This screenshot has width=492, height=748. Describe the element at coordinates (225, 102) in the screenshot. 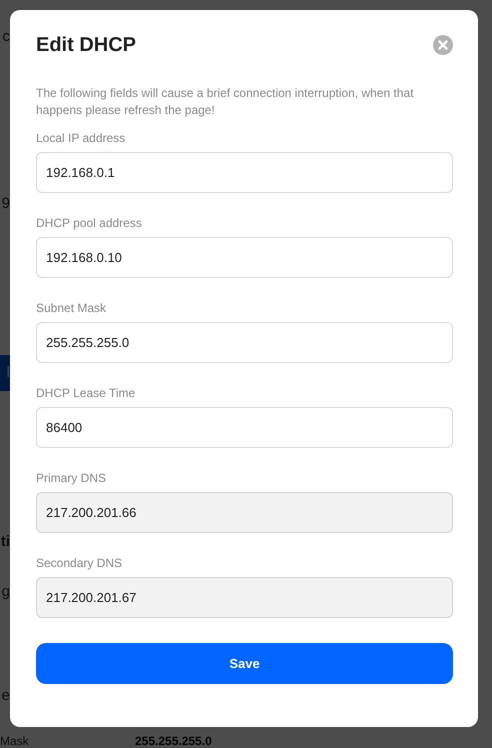

I see `notice-text: The following fields will cause a brief connection interruption, when that happens please refresh the page!` at that location.